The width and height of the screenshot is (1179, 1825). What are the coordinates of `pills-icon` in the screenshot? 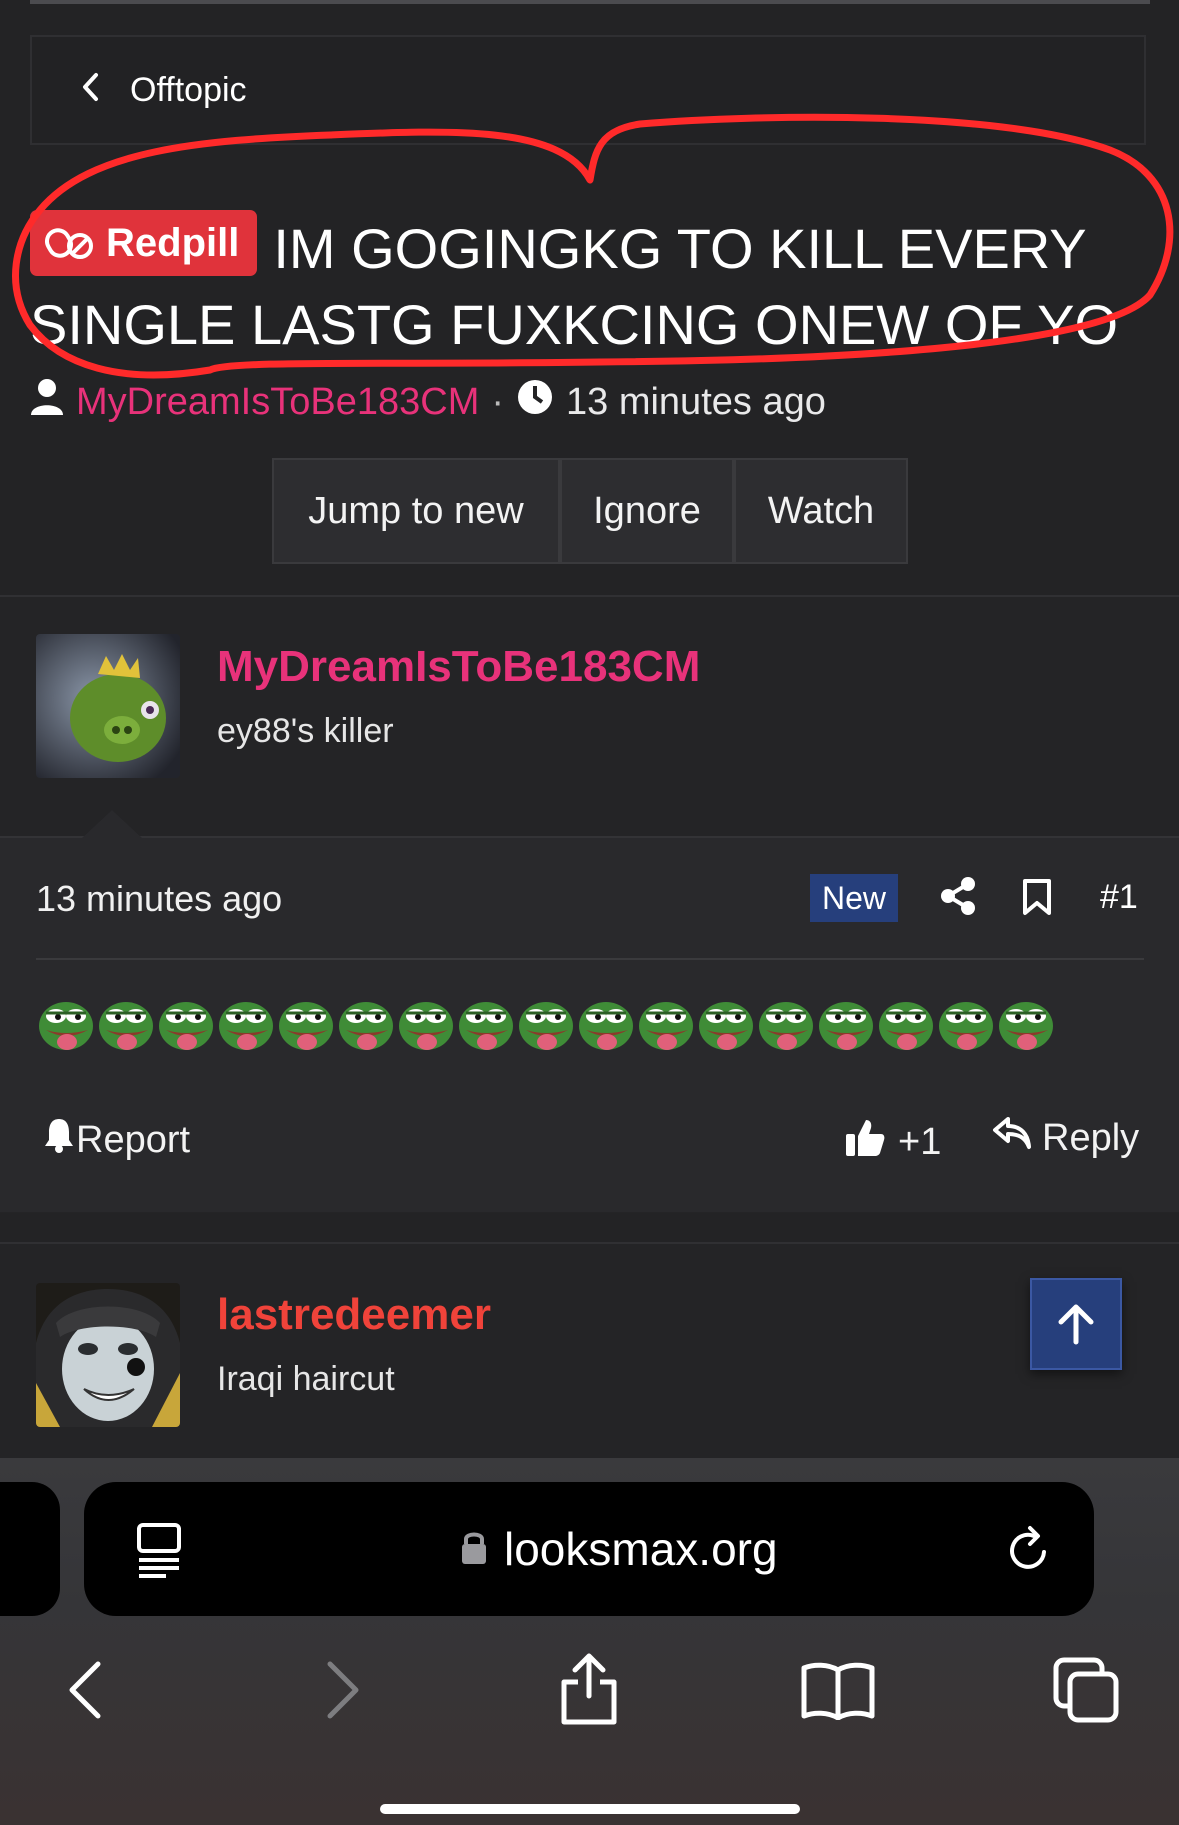 It's located at (69, 243).